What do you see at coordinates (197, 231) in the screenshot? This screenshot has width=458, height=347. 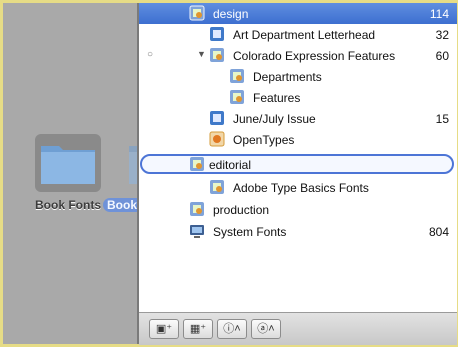 I see `computer-icon` at bounding box center [197, 231].